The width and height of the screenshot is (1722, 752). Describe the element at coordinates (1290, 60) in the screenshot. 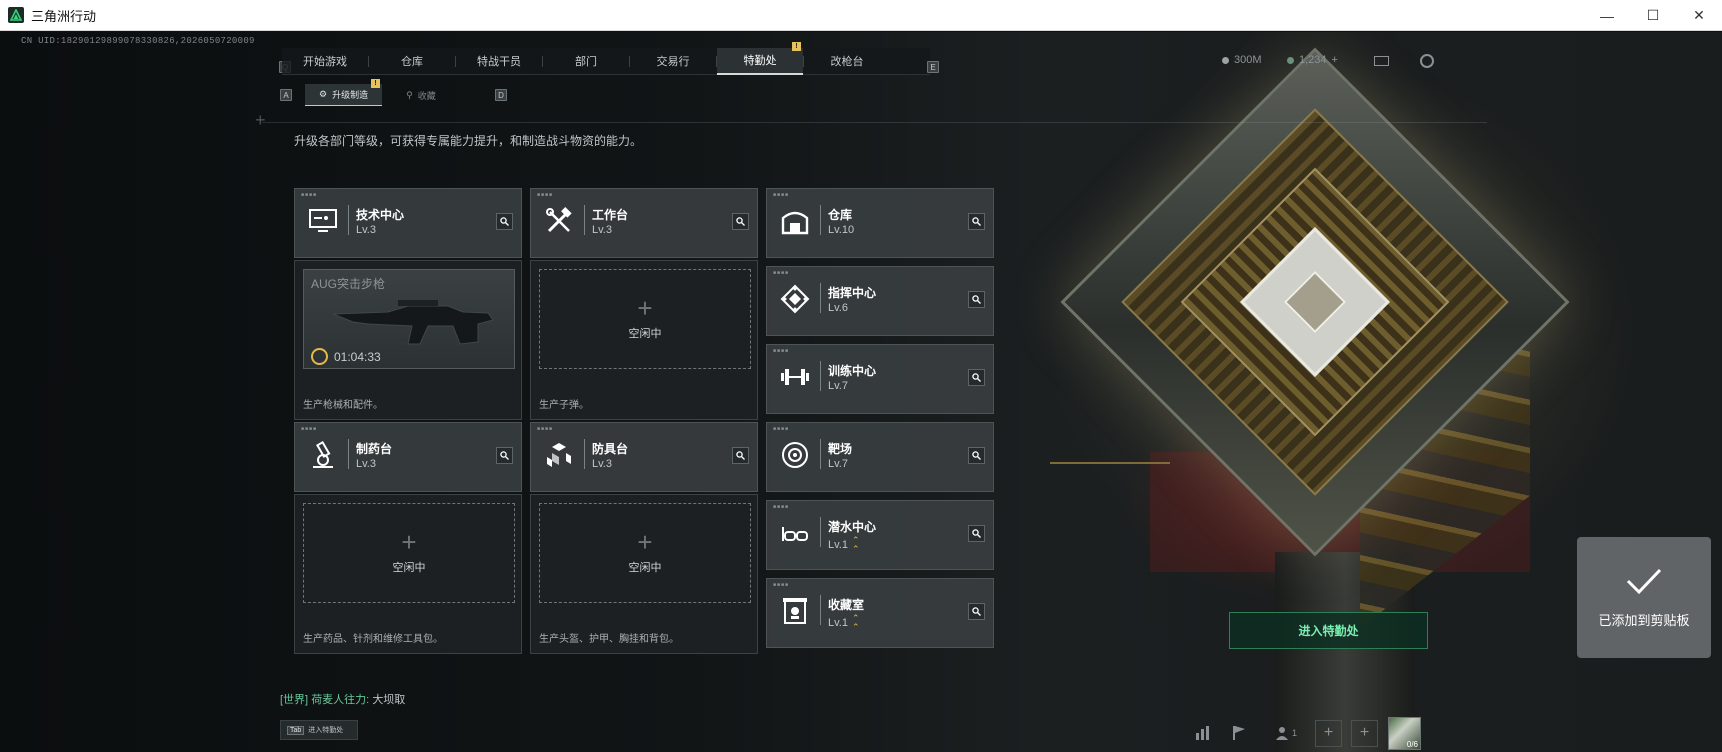

I see `ticket-icon` at that location.